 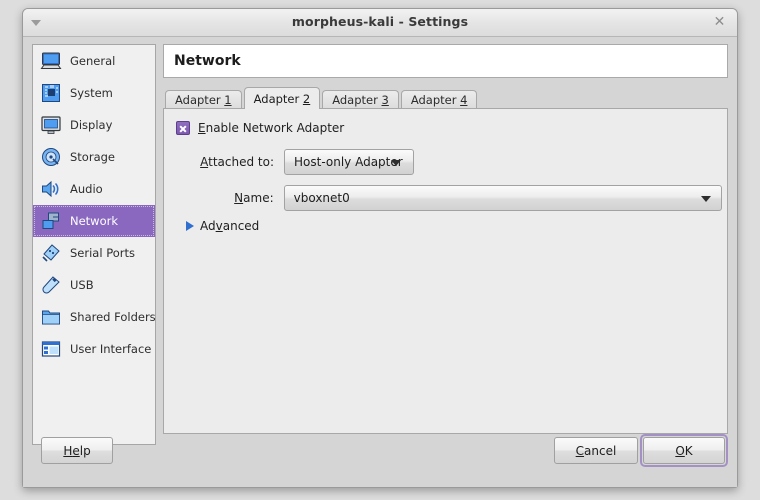 I want to click on ok-button-focus-ring: OK, so click(x=684, y=450).